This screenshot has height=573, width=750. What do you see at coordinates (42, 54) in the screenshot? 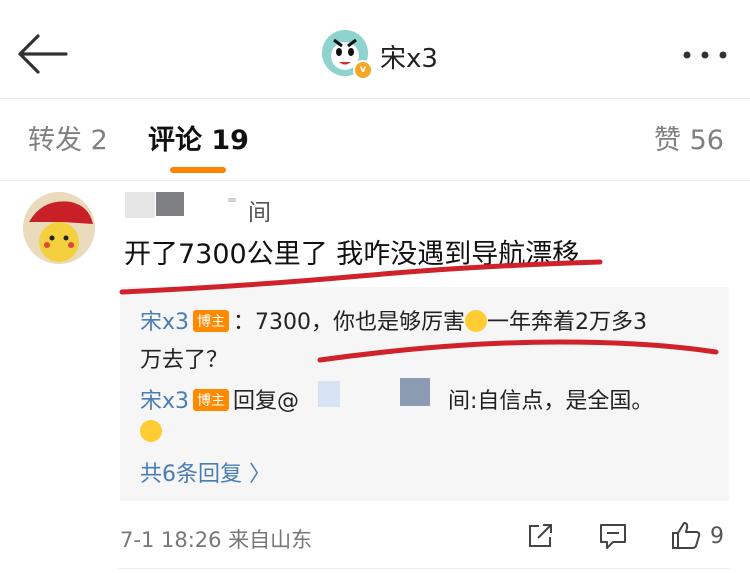
I see `back-arrow-icon` at bounding box center [42, 54].